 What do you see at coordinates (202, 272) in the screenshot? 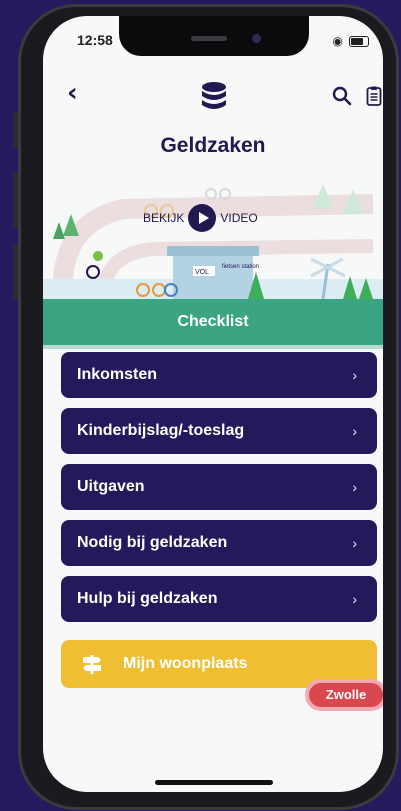
I see `station-sign: VOL` at bounding box center [202, 272].